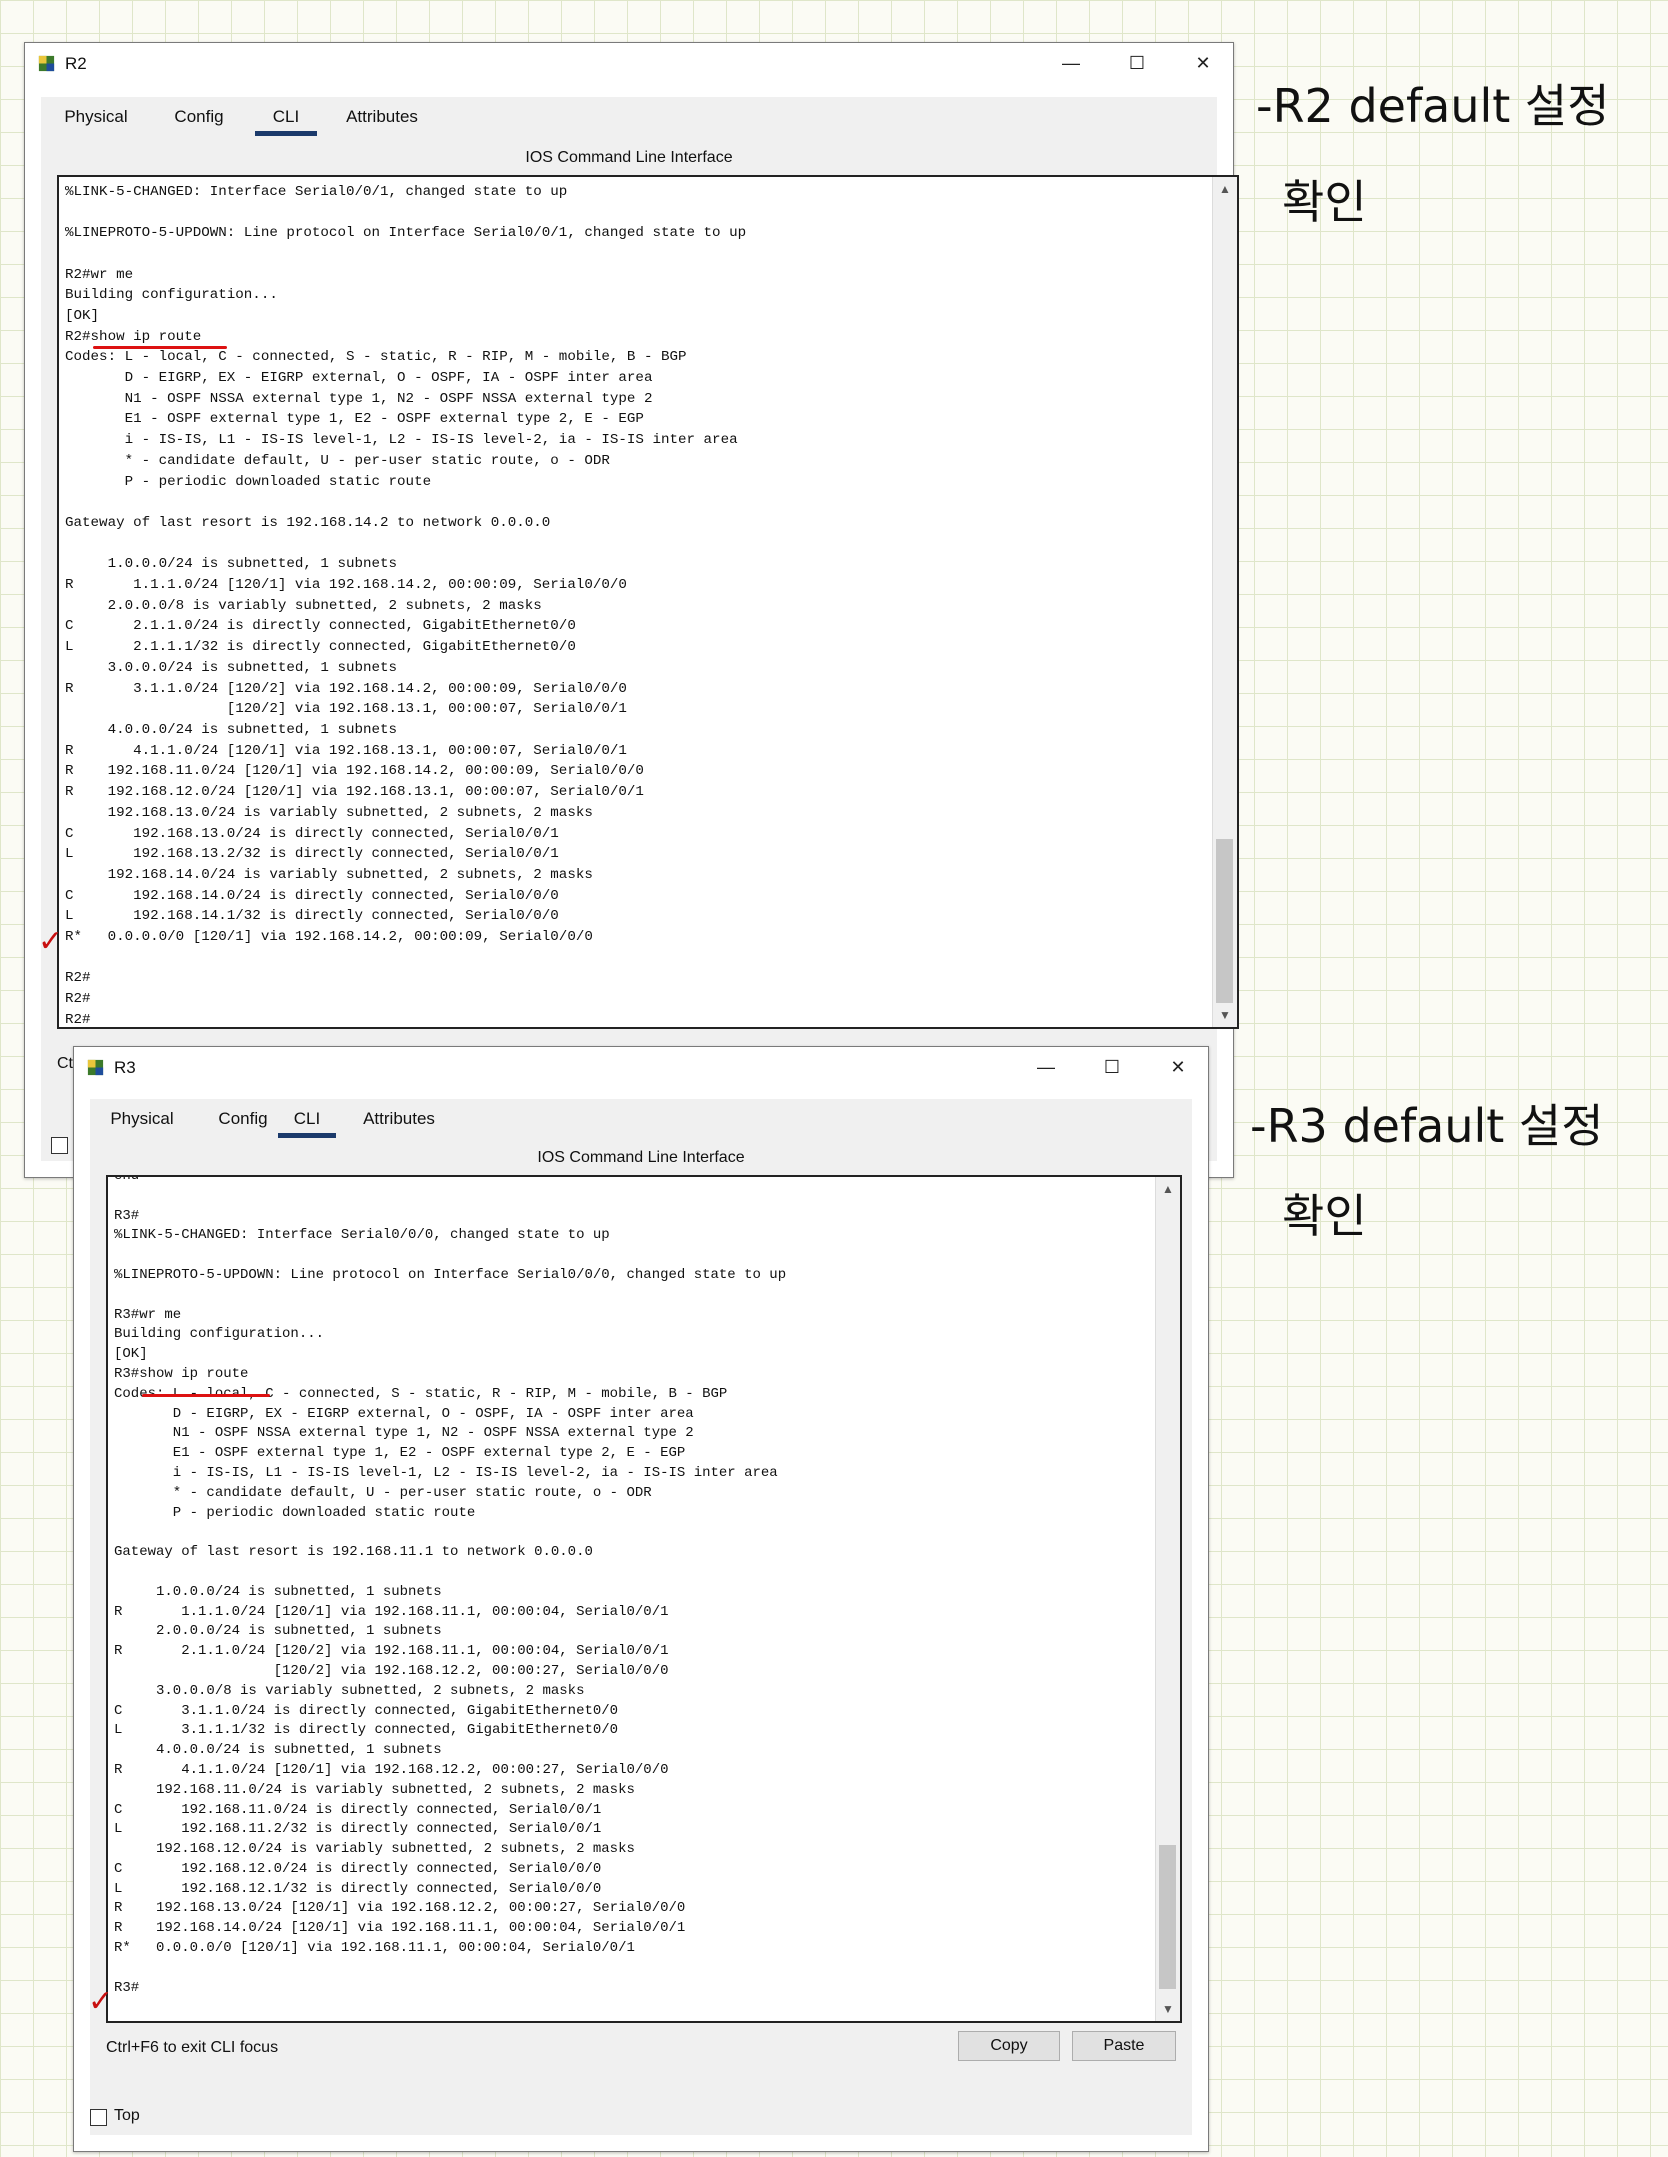  Describe the element at coordinates (1124, 2046) in the screenshot. I see `paste-button: Paste` at that location.